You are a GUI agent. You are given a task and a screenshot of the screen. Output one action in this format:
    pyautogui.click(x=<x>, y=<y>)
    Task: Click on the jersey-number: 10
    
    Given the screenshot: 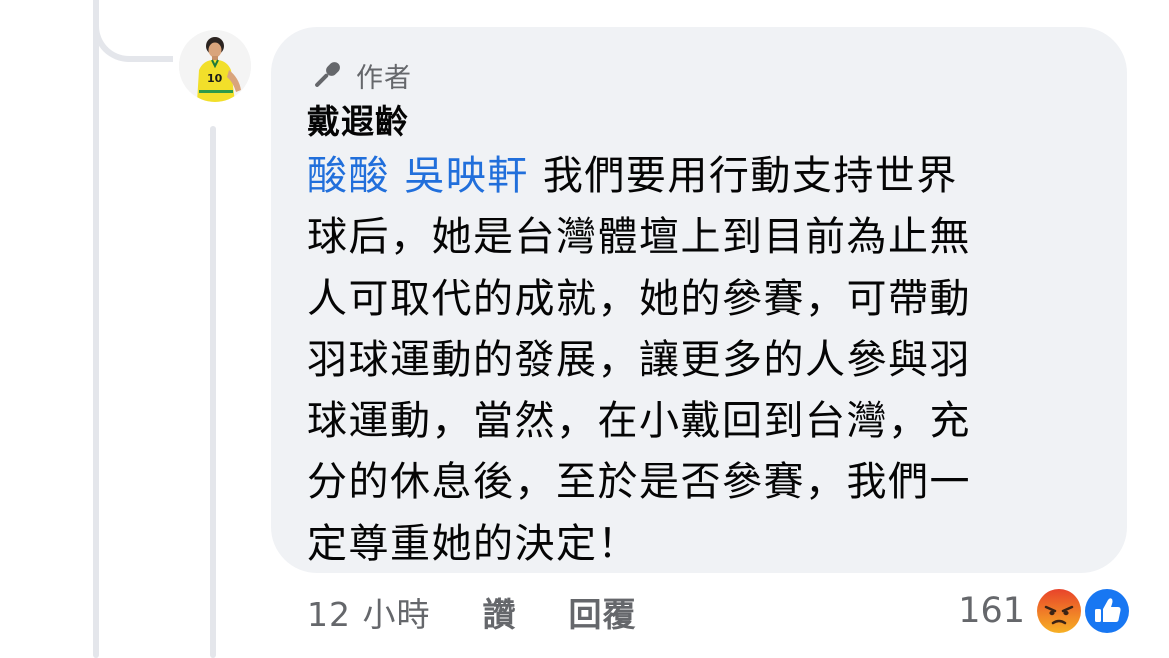 What is the action you would take?
    pyautogui.click(x=215, y=78)
    